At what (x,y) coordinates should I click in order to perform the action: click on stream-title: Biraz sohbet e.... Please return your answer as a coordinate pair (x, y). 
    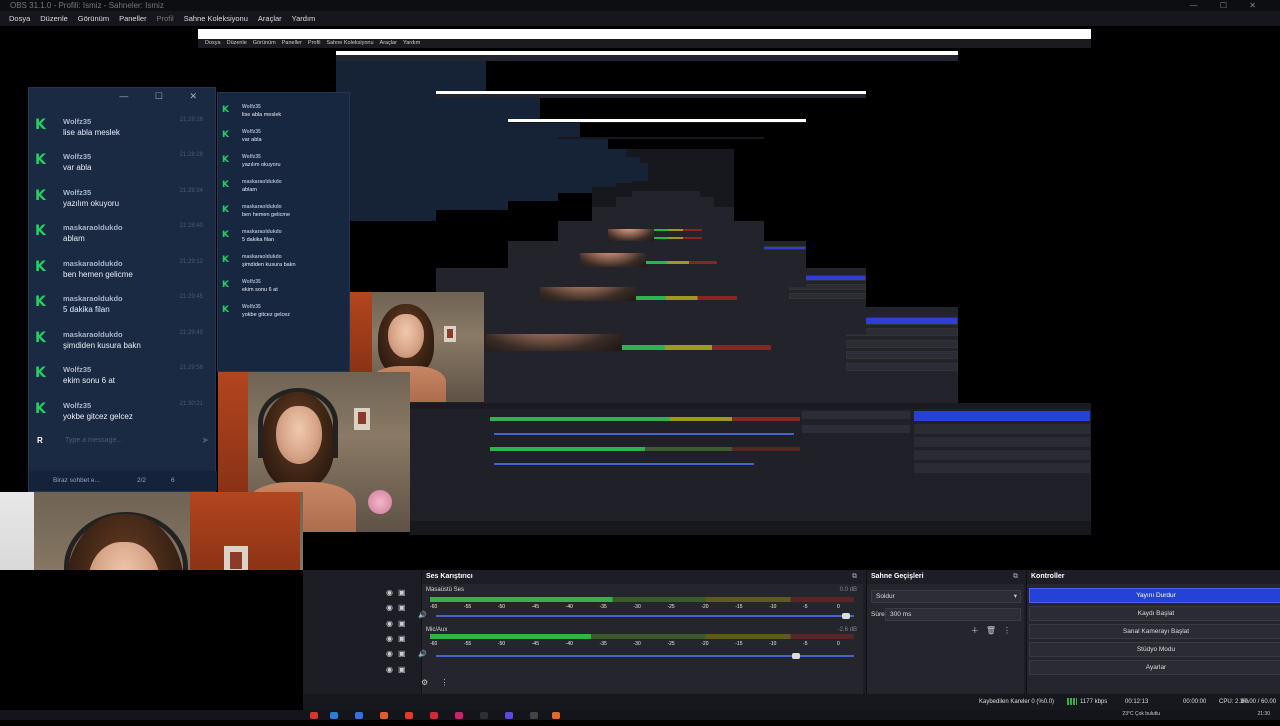
    Looking at the image, I should click on (76, 480).